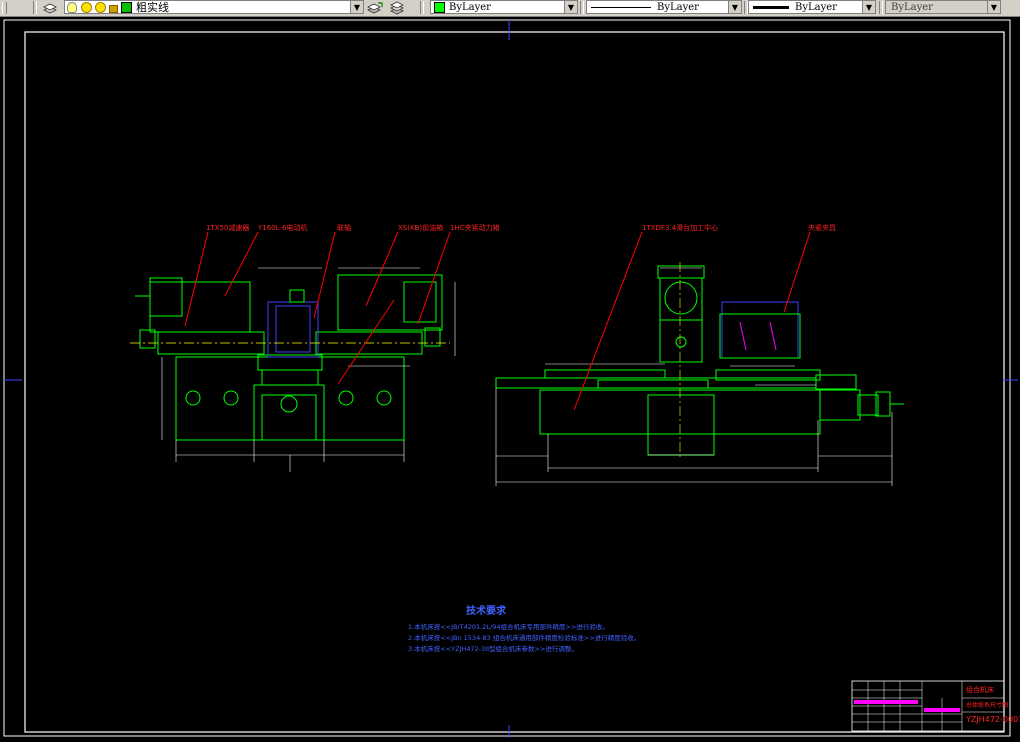 This screenshot has height=742, width=1020. I want to click on title-block: 组合机床 总体联系尺寸图 YZJH472-0001, so click(935, 706).